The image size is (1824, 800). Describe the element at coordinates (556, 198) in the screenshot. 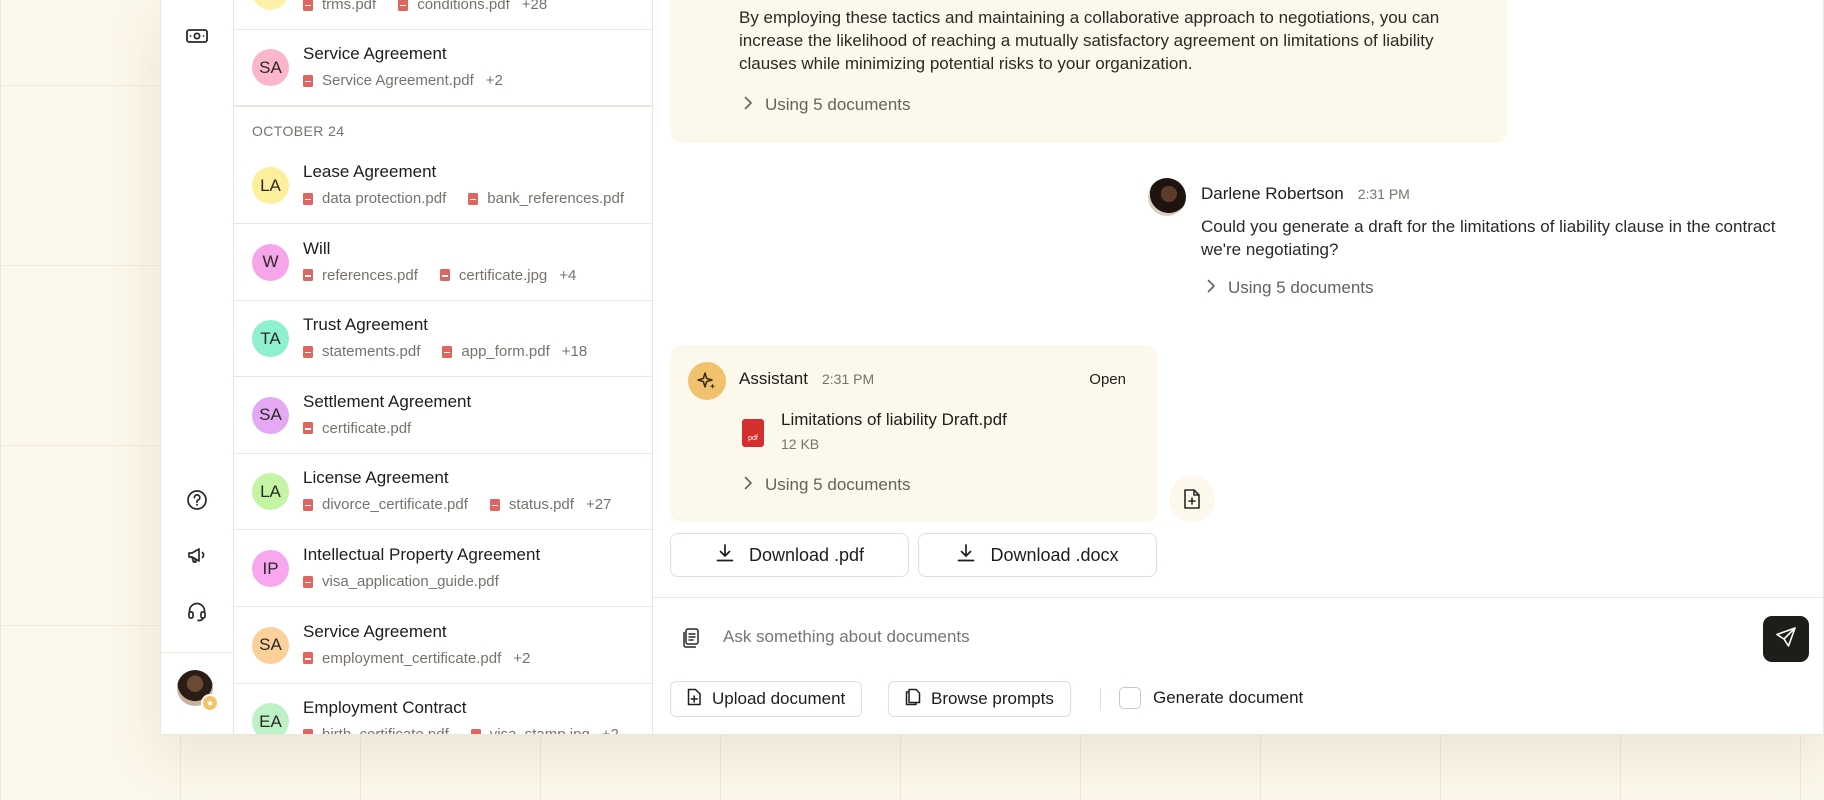

I see `file-name: bank_references.pdf` at that location.